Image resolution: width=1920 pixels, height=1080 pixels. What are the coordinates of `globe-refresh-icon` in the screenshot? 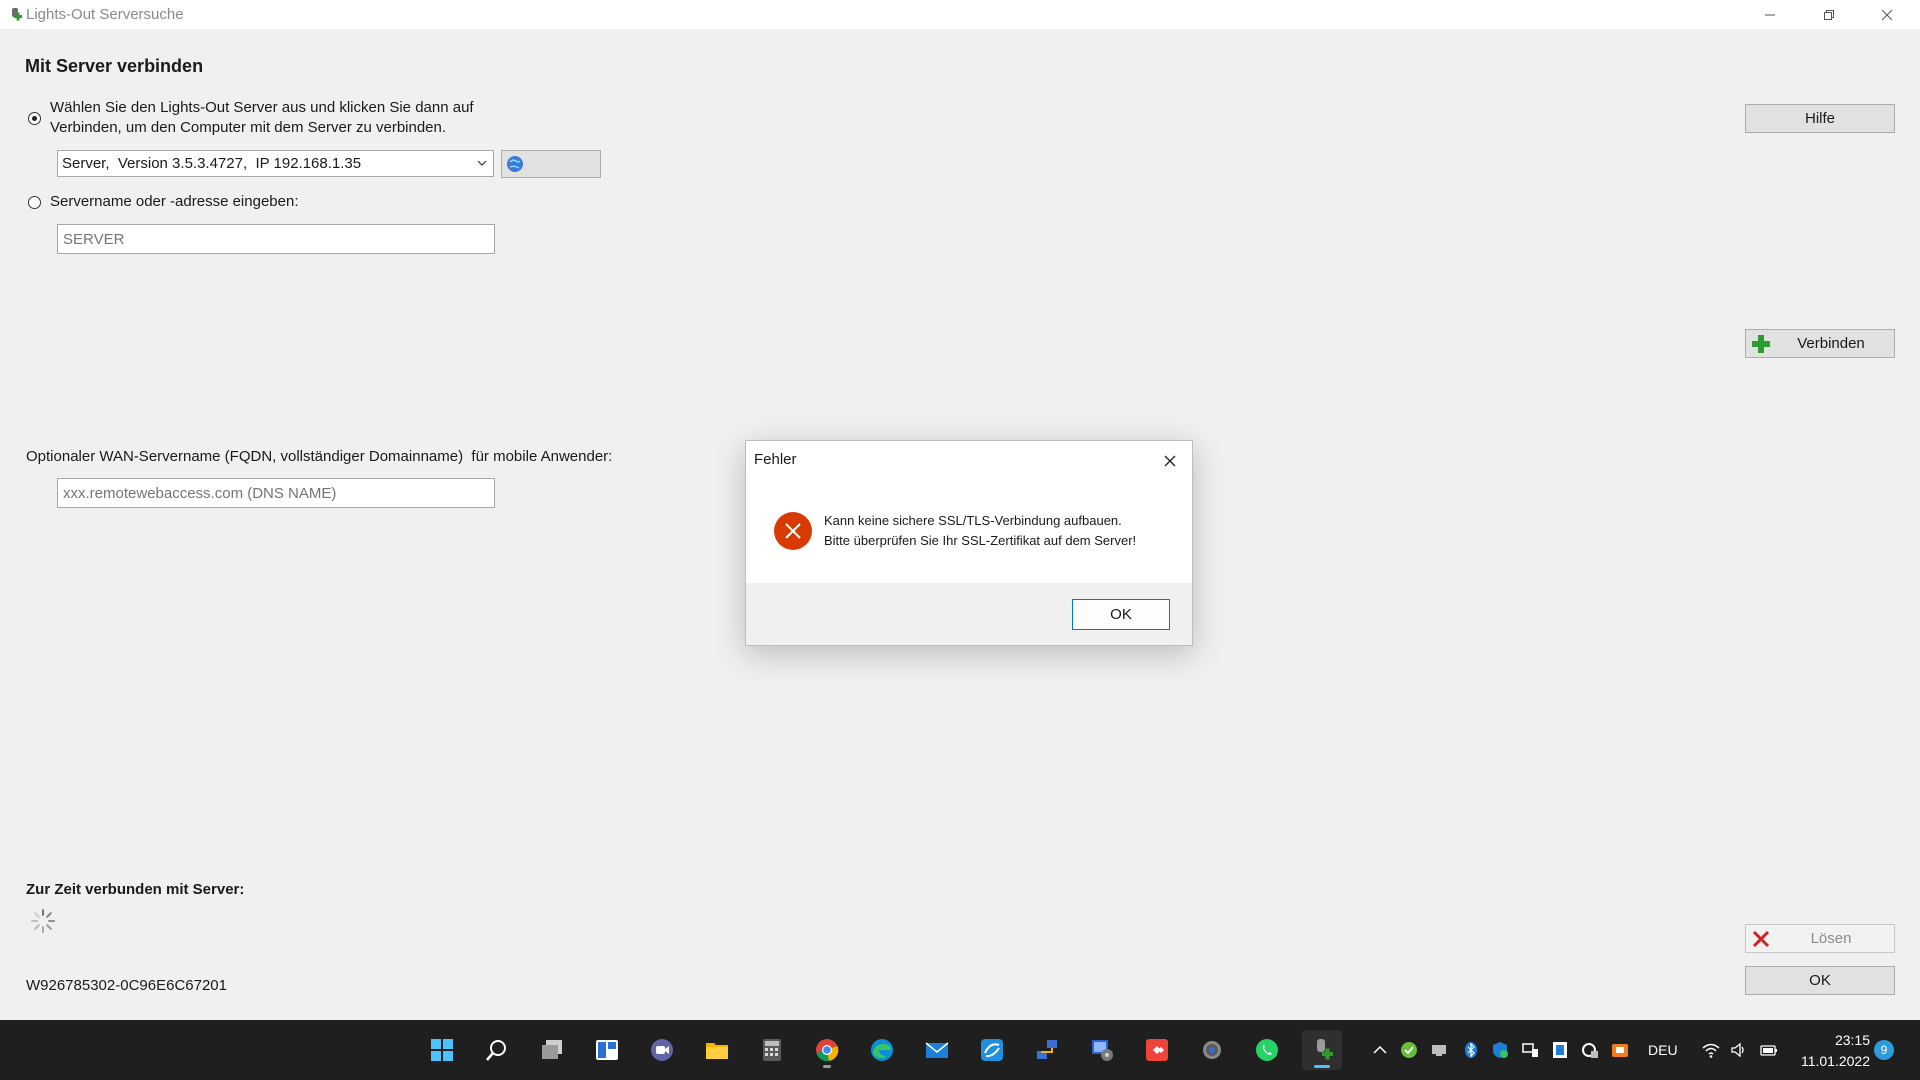 It's located at (515, 164).